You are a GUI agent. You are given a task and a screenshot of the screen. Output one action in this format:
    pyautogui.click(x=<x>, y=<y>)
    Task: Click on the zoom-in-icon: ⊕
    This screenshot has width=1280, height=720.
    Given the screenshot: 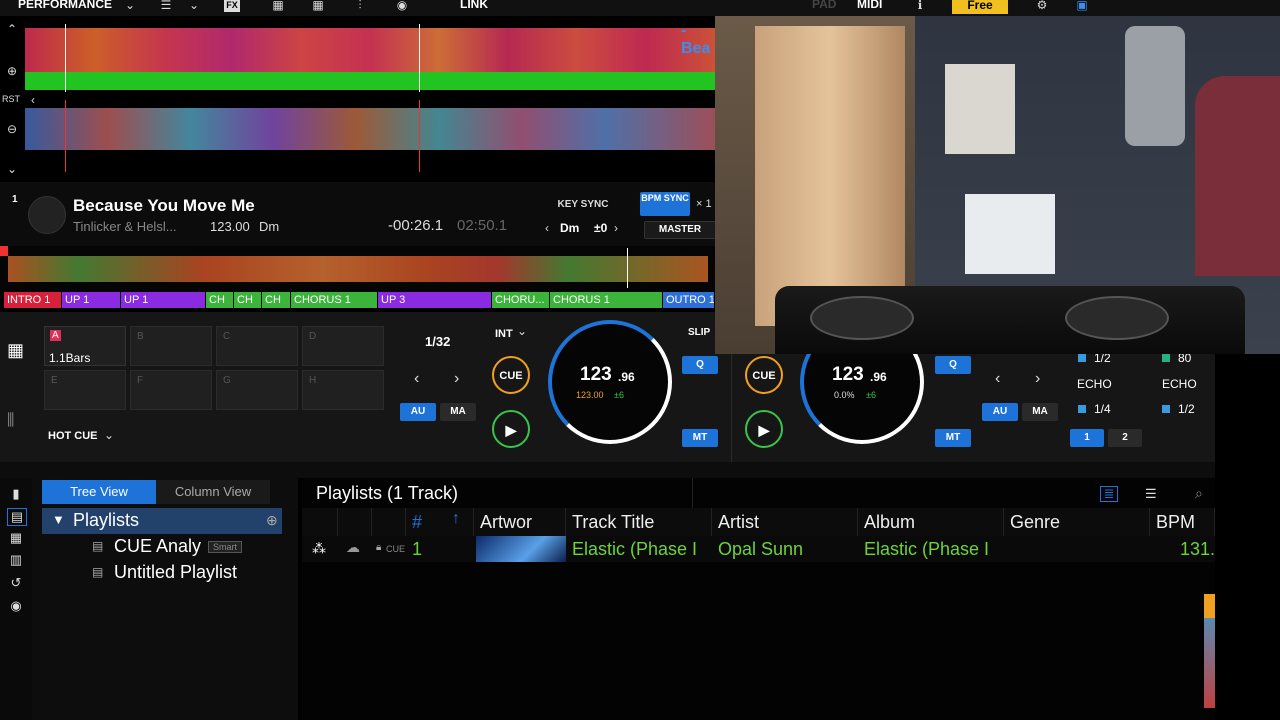 What is the action you would take?
    pyautogui.click(x=12, y=71)
    